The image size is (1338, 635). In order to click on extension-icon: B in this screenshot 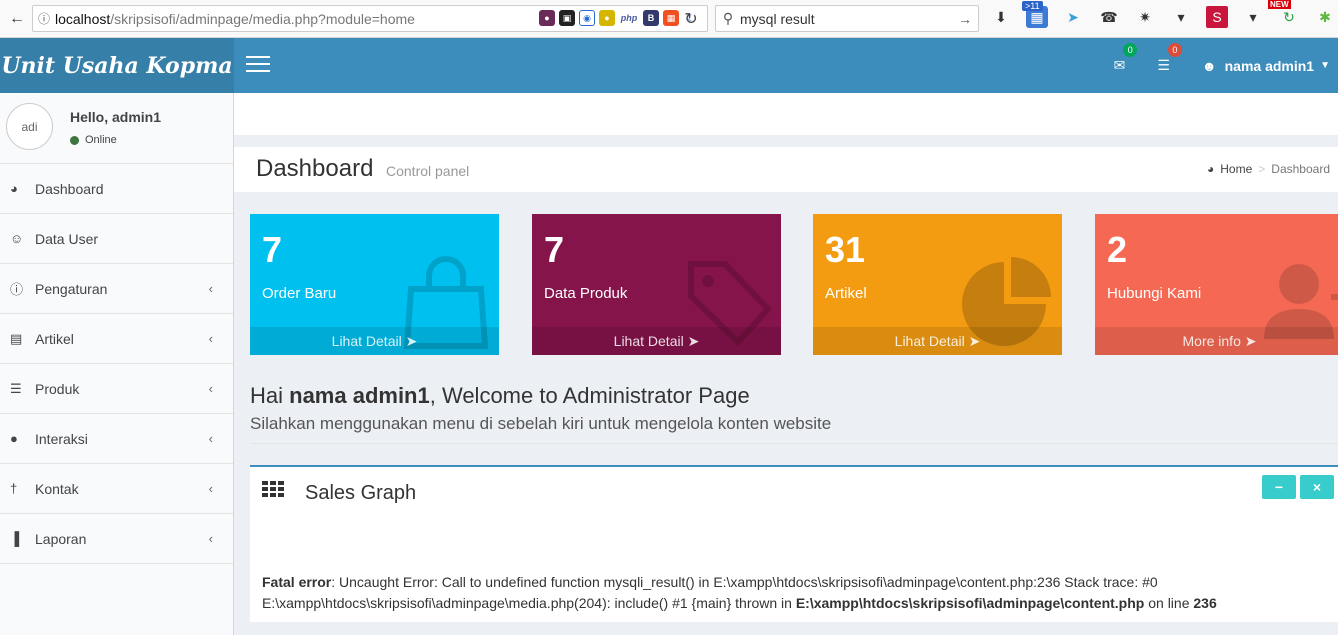, I will do `click(651, 18)`.